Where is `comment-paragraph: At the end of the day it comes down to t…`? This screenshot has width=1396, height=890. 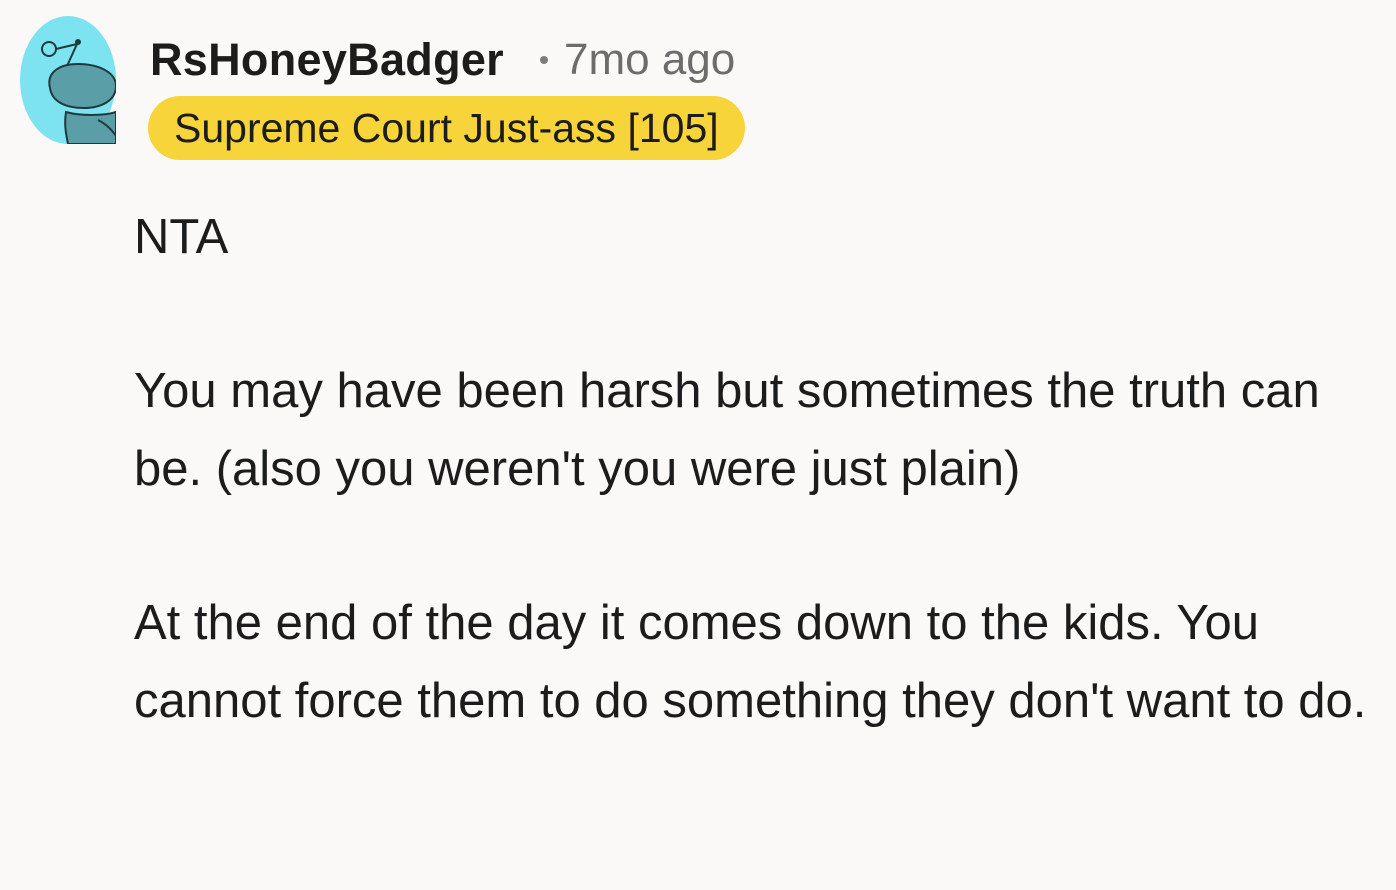 comment-paragraph: At the end of the day it comes down to t… is located at coordinates (750, 662).